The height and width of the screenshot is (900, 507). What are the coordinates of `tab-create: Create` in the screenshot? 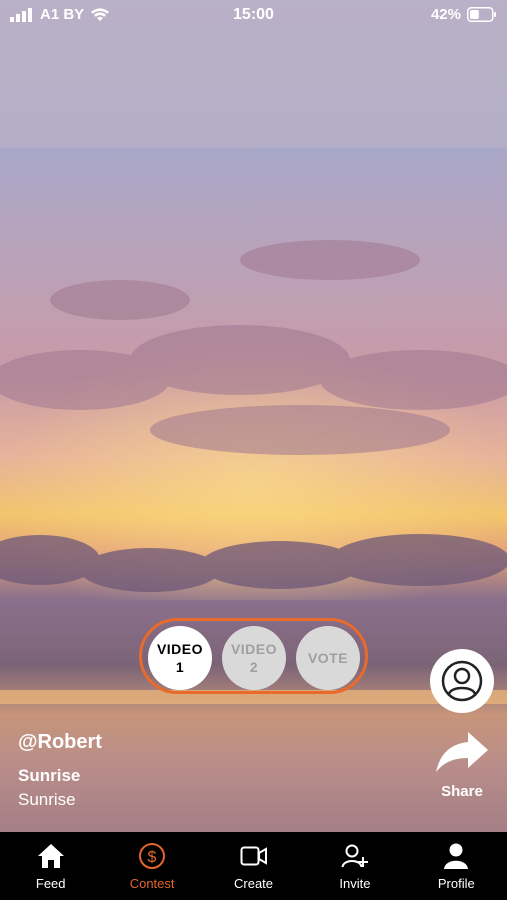 It's located at (253, 866).